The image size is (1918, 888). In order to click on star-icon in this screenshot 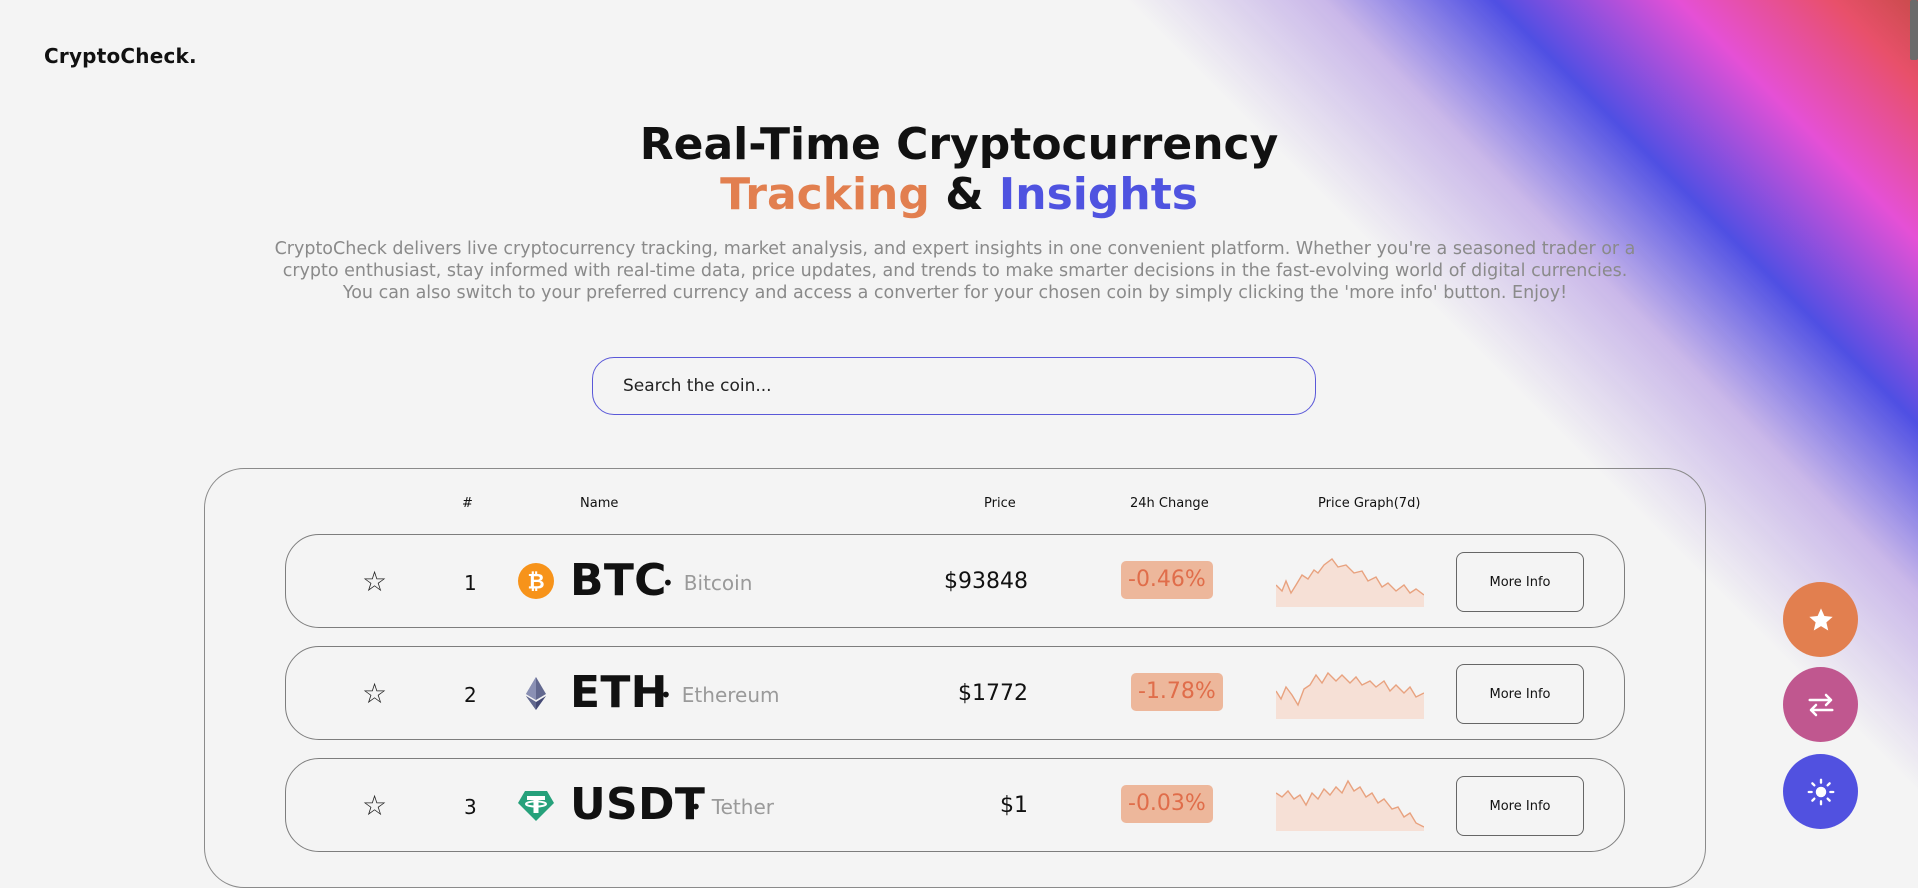, I will do `click(1820, 618)`.